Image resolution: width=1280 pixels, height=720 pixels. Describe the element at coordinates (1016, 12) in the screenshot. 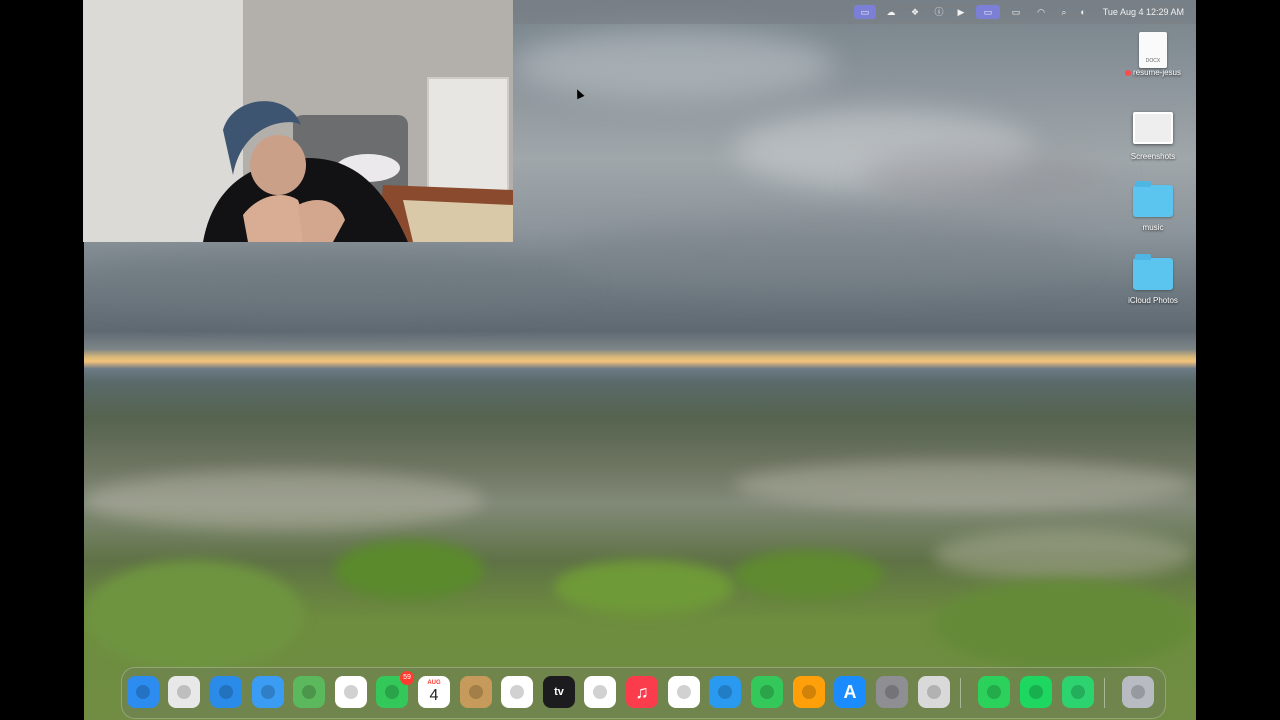

I see `battery-icon: ▭` at that location.